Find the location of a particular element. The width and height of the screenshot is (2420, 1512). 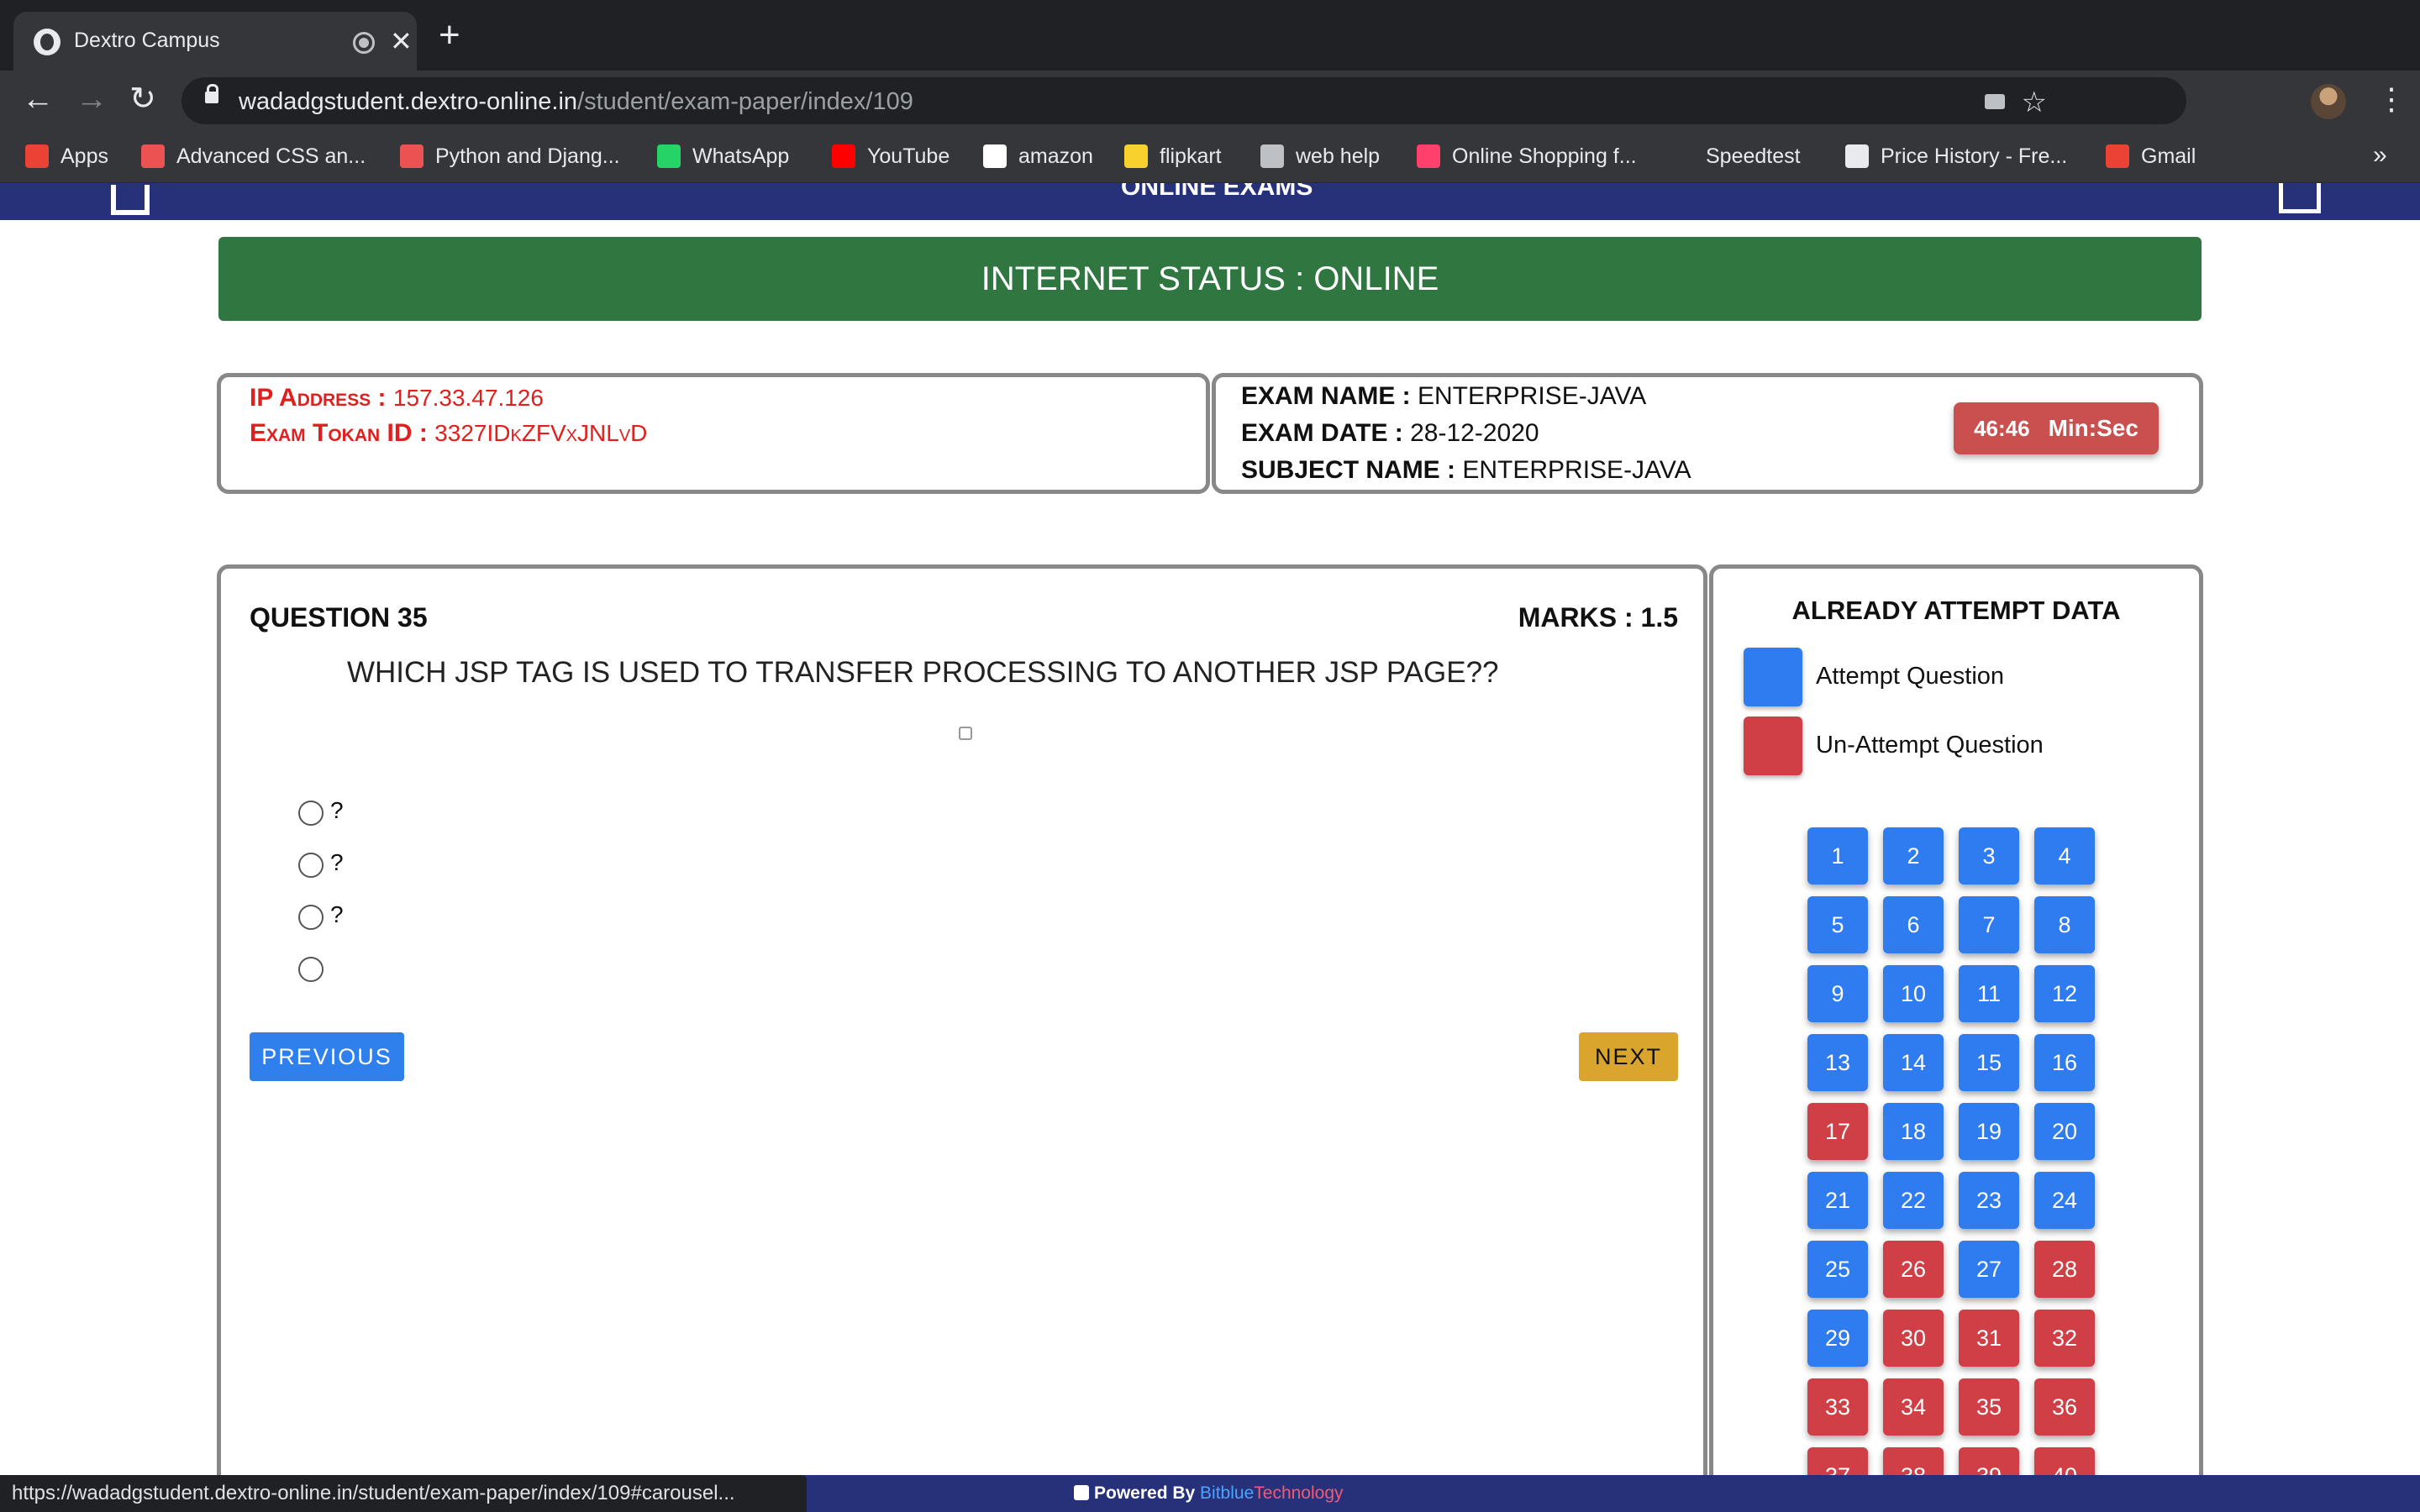

browser-tab-strip: Dextro Campus ✕ + is located at coordinates (1210, 35).